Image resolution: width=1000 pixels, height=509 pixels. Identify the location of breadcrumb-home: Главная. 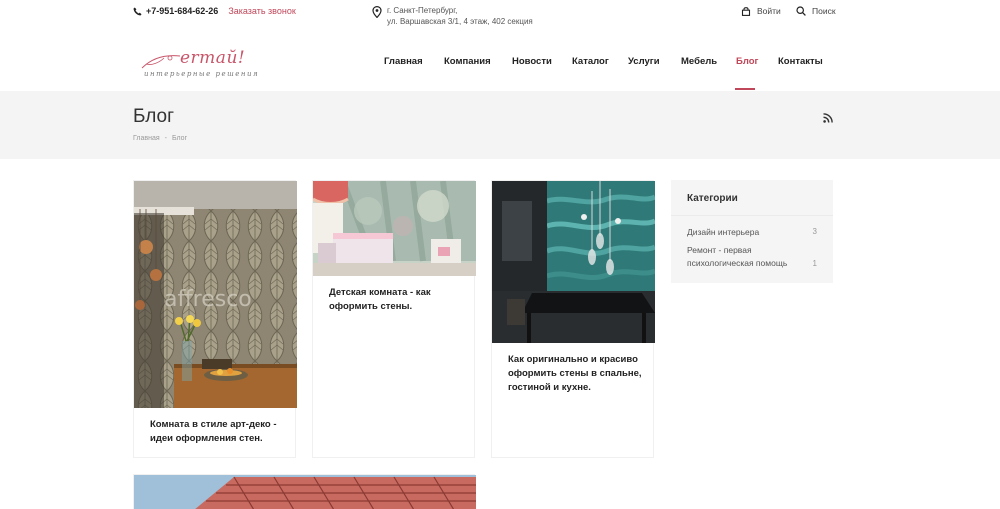
(146, 138).